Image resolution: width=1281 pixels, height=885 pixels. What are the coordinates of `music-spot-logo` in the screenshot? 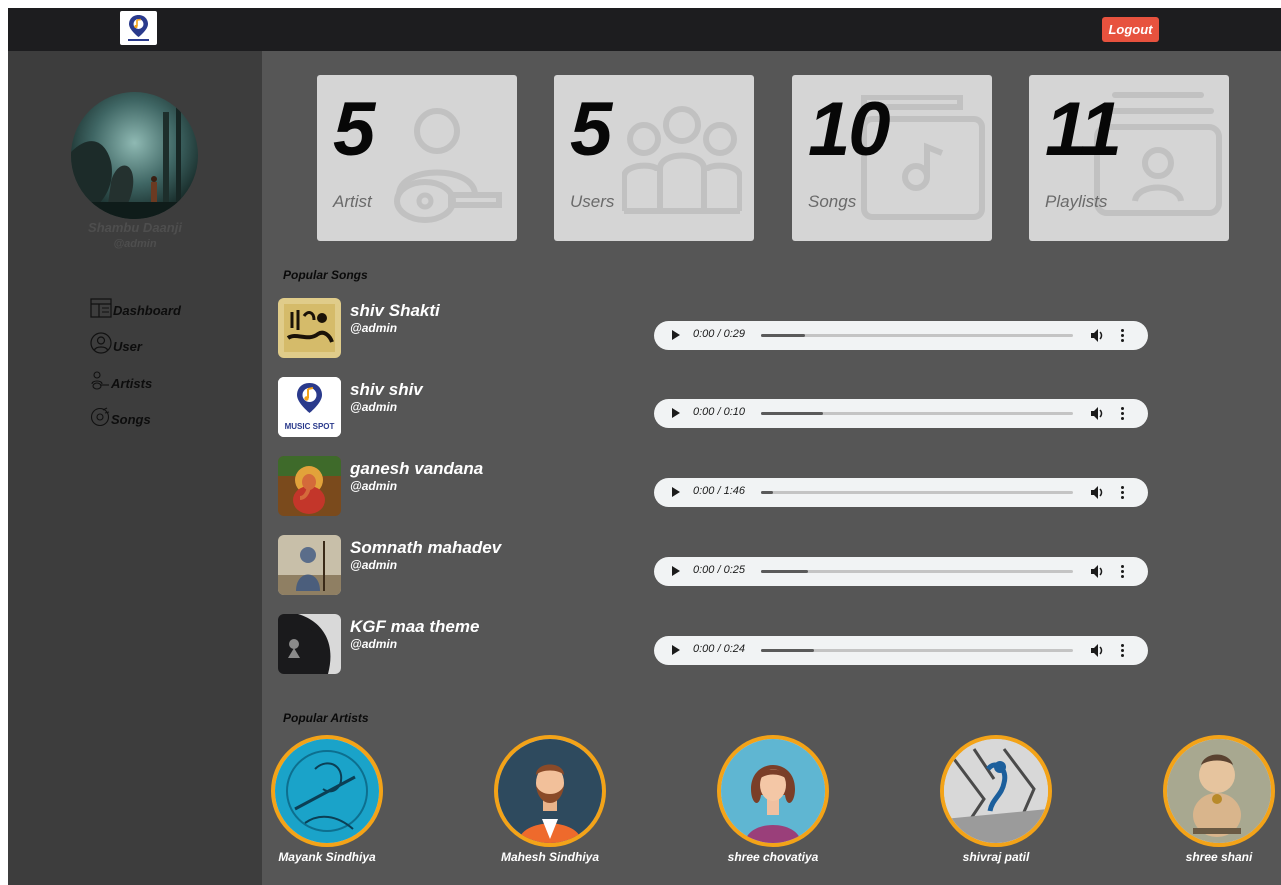 It's located at (138, 28).